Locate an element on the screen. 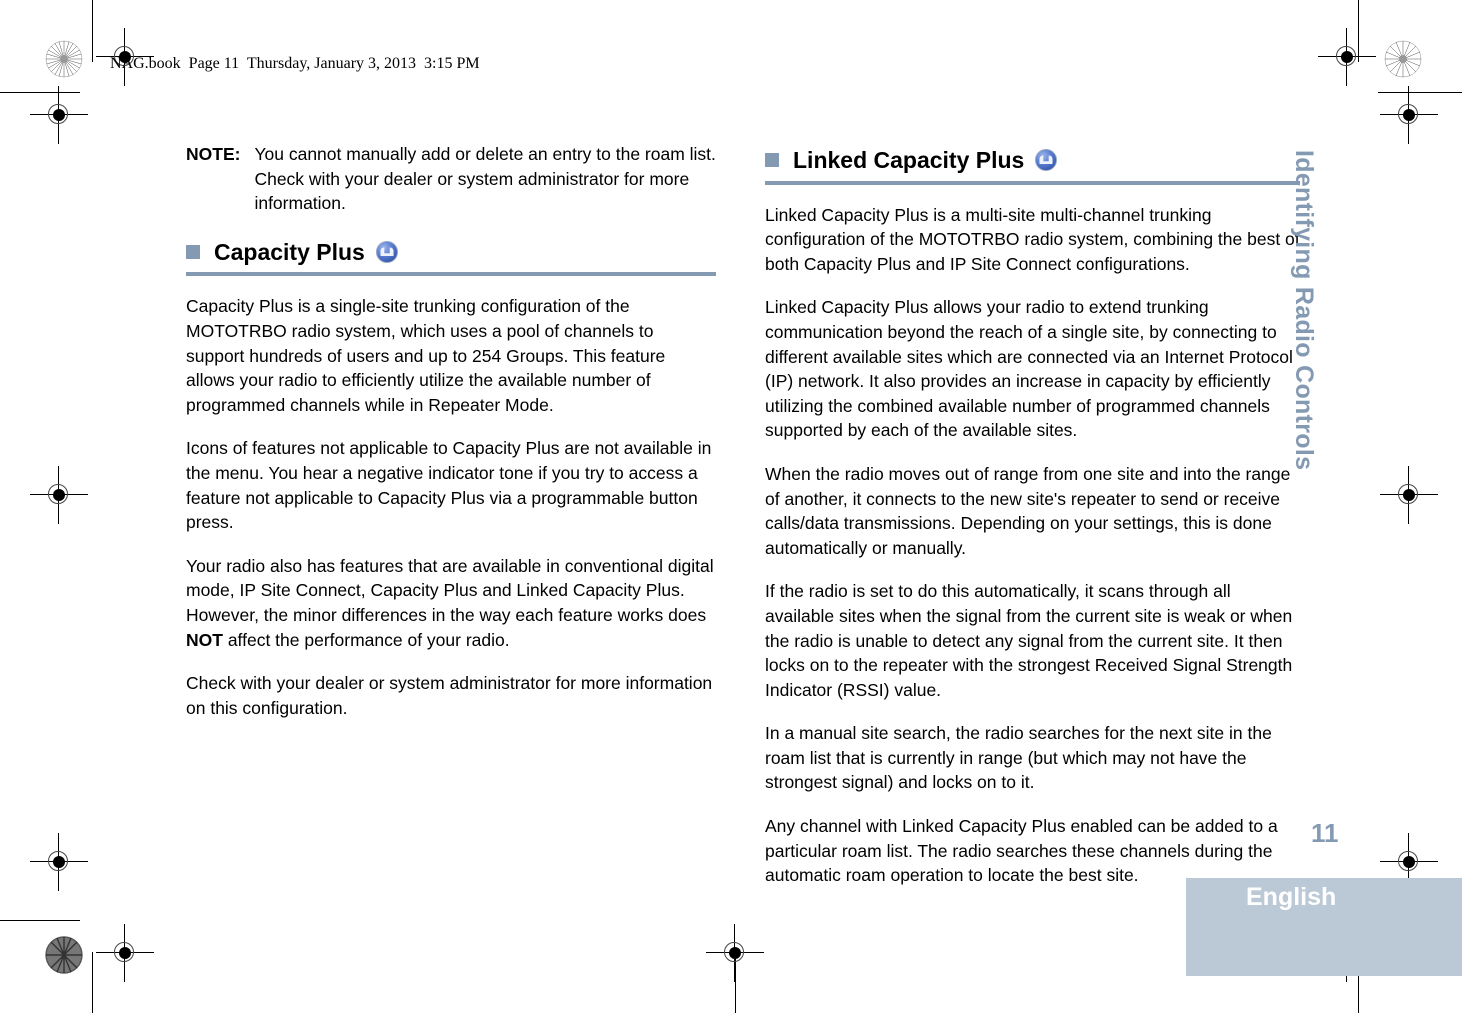  crop-line-top-left-vertical is located at coordinates (92, 31).